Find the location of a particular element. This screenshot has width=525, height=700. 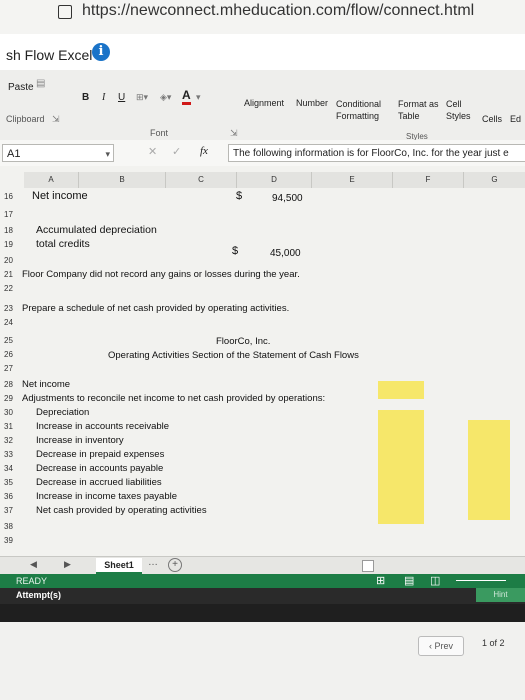

cell-text: total credits is located at coordinates (63, 244).